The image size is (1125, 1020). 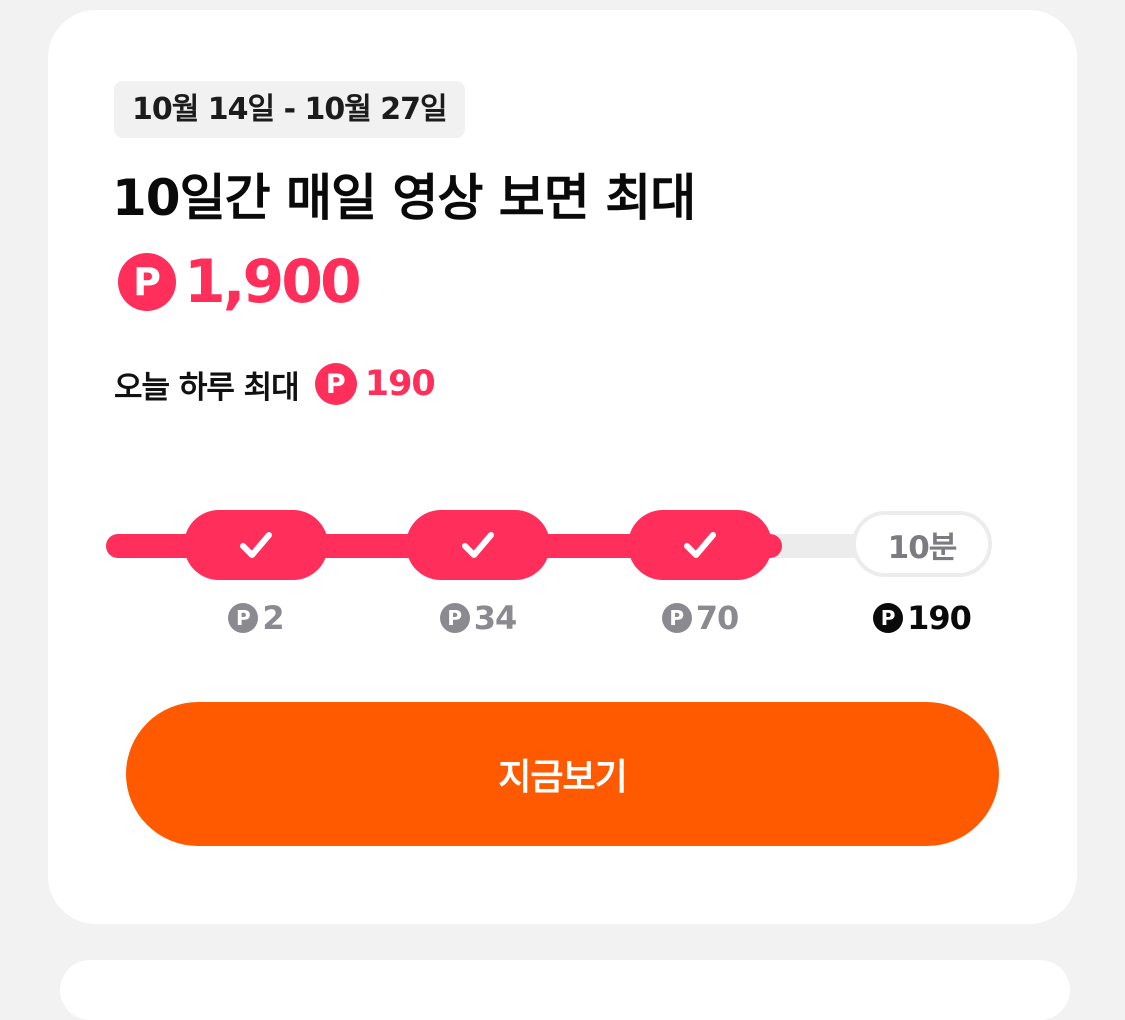 What do you see at coordinates (922, 544) in the screenshot?
I see `step-4-pending: 10분` at bounding box center [922, 544].